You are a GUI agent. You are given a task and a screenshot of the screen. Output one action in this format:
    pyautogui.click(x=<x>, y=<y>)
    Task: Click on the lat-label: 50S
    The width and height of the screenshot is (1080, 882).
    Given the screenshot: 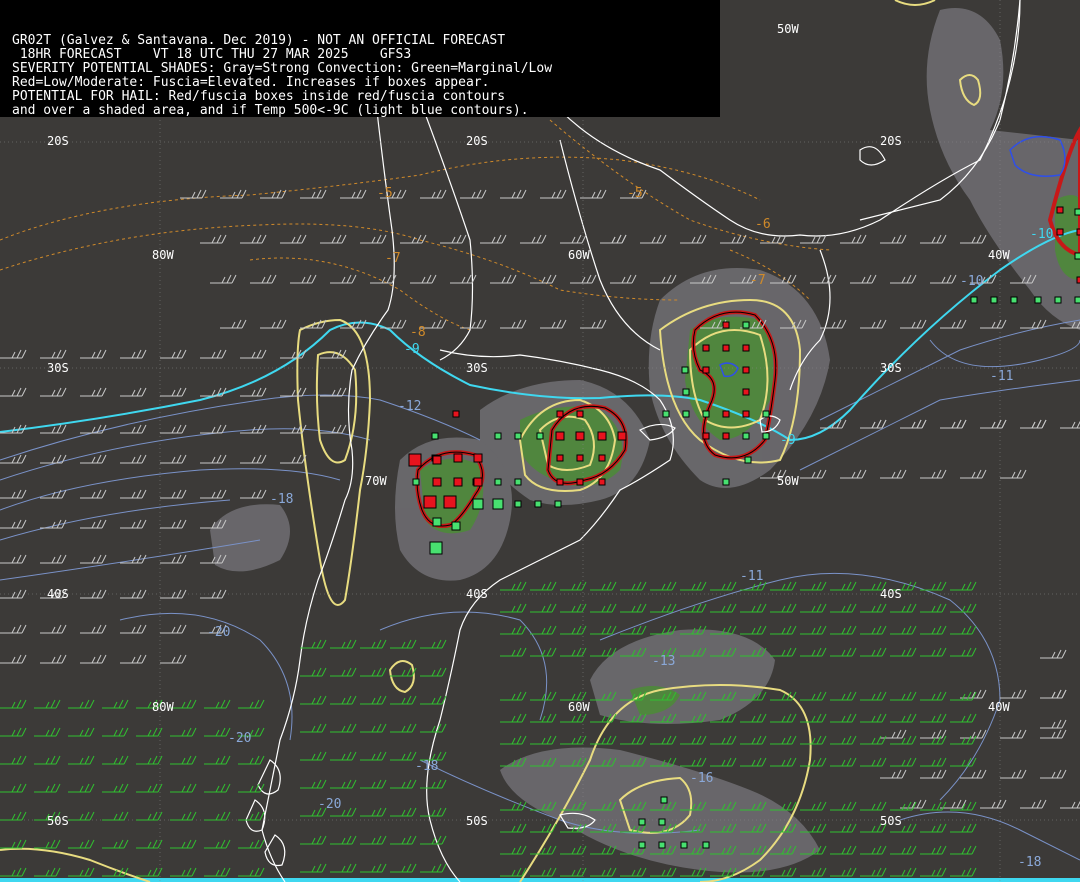 What is the action you would take?
    pyautogui.click(x=58, y=821)
    